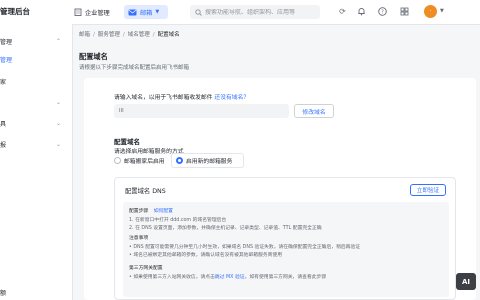 The image size is (480, 300). Describe the element at coordinates (151, 210) in the screenshot. I see `steps-heading: 配置步骤 如何配置` at that location.